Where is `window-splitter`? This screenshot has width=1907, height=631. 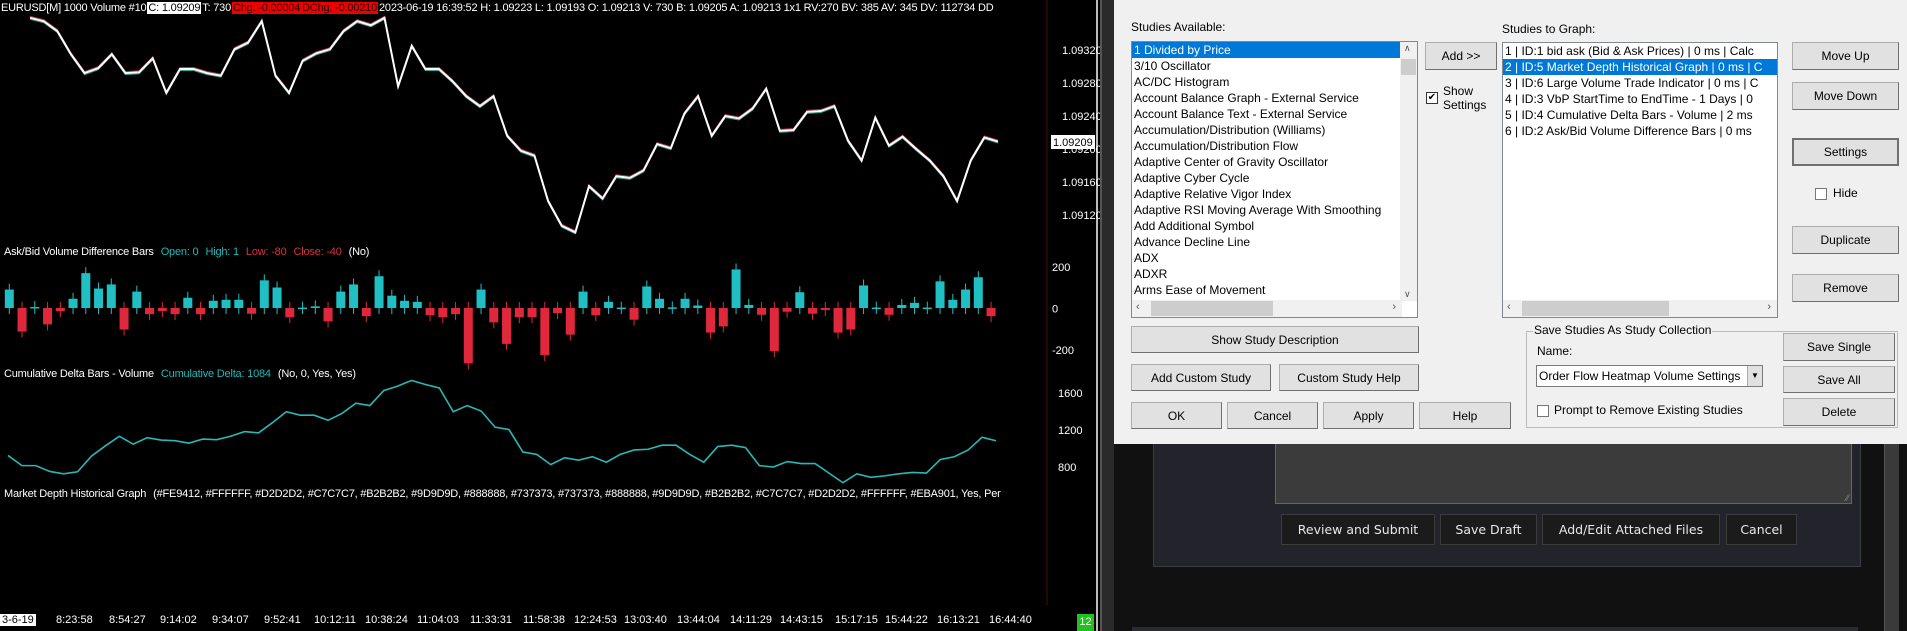
window-splitter is located at coordinates (1107, 315).